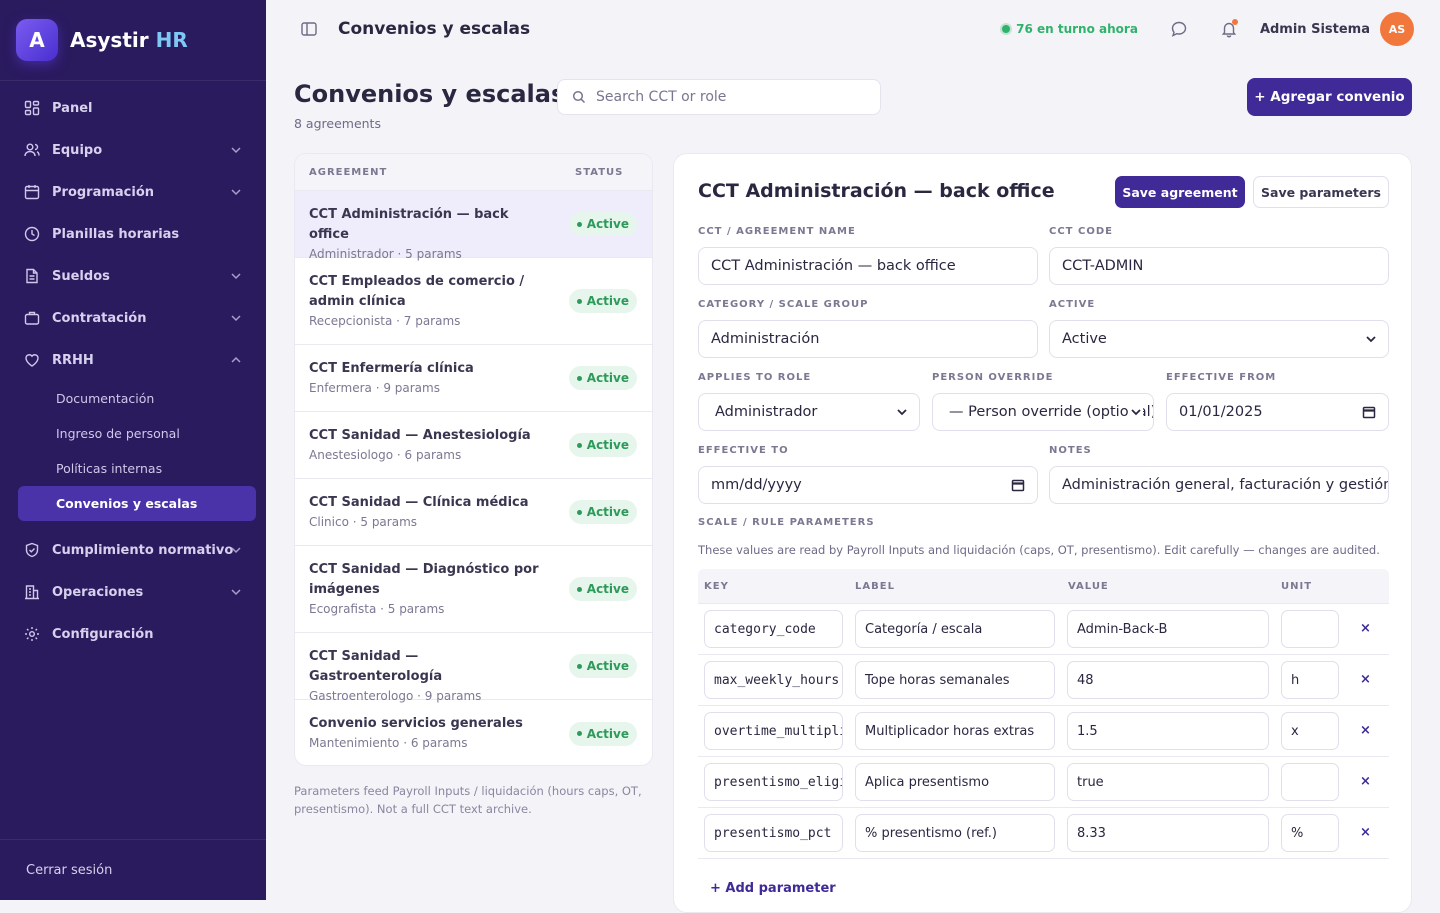 The width and height of the screenshot is (1440, 913). I want to click on param-key-input: presentismo_pct, so click(773, 833).